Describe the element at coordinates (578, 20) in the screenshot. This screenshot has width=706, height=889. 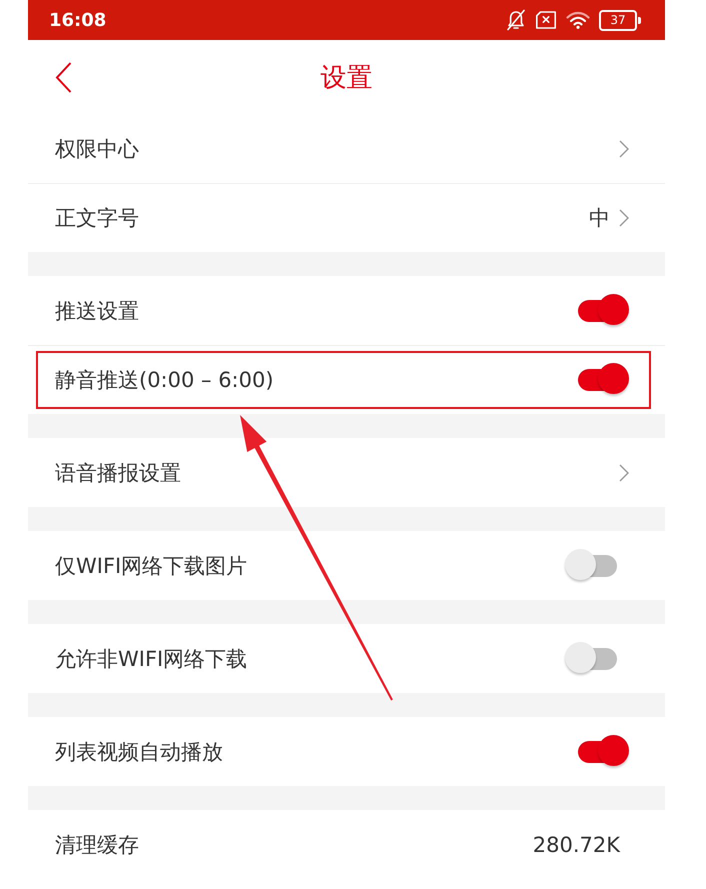
I see `wifi-icon` at that location.